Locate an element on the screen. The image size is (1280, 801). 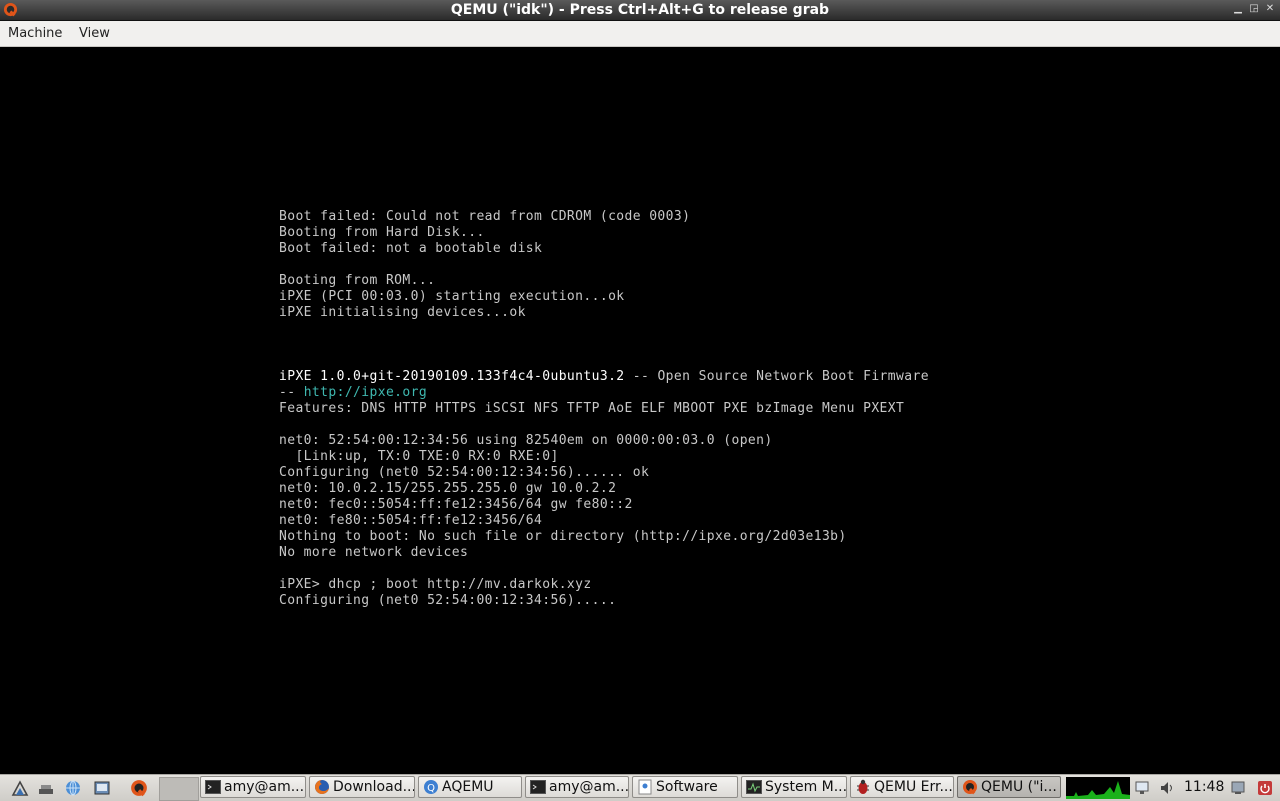
network-globe-icon is located at coordinates (73, 788).